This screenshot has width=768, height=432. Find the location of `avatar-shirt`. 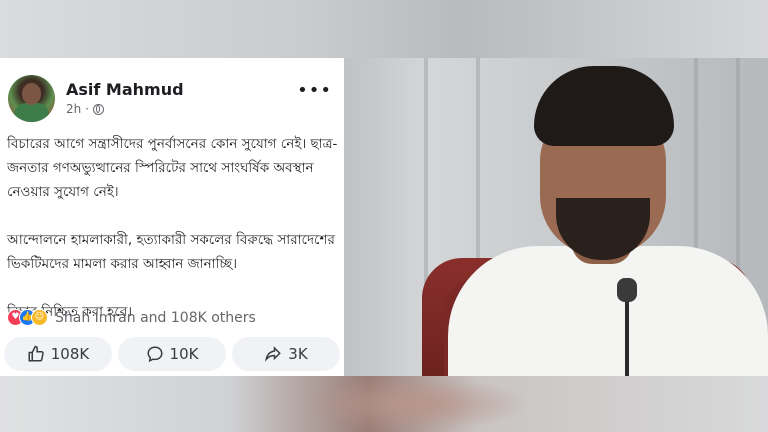

avatar-shirt is located at coordinates (31, 112).